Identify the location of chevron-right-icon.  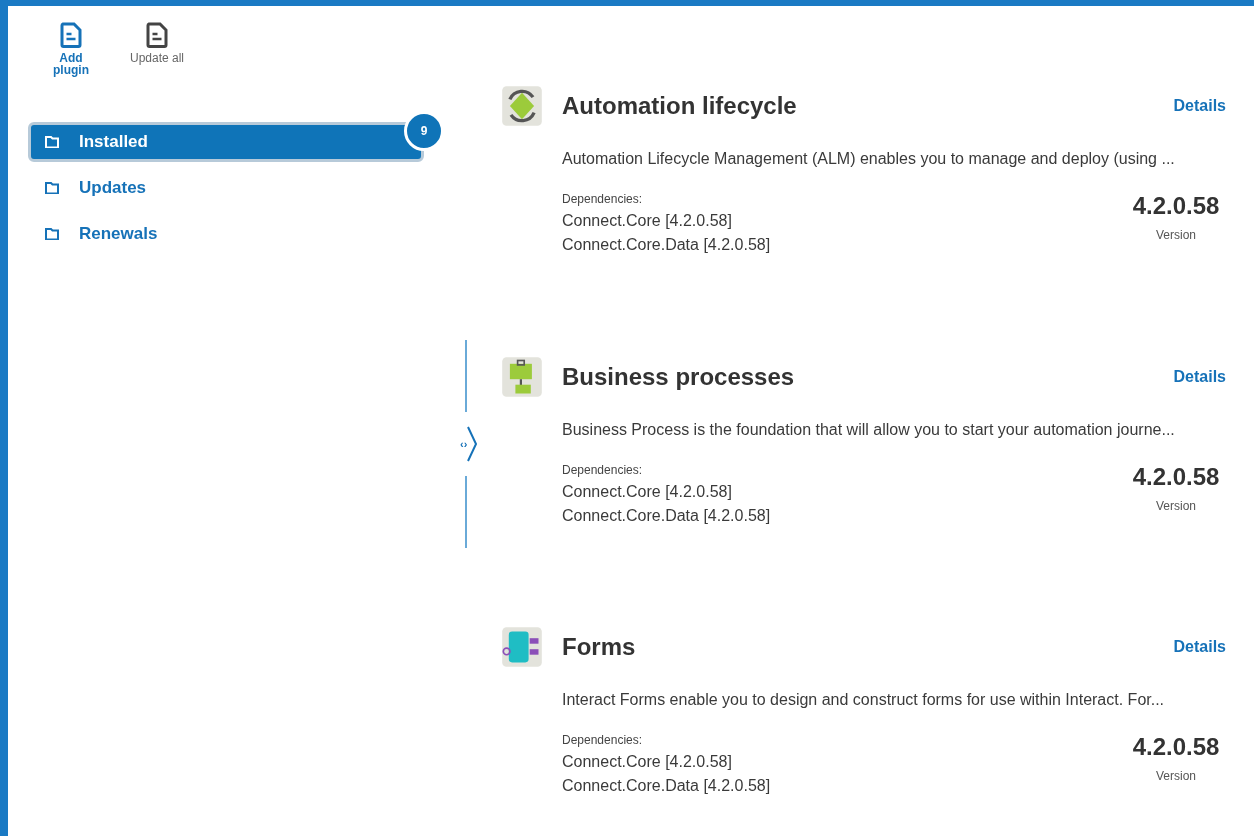
(472, 444).